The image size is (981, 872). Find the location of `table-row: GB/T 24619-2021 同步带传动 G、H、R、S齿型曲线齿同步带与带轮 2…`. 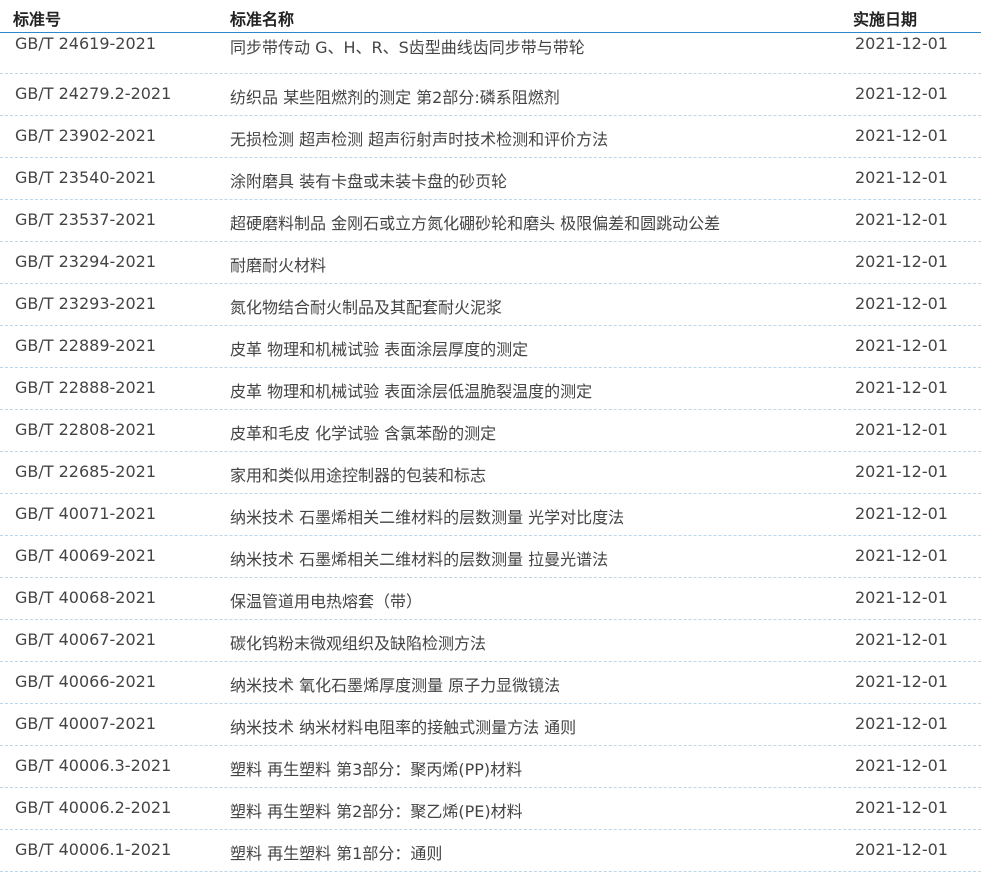

table-row: GB/T 24619-2021 同步带传动 G、H、R、S齿型曲线齿同步带与带轮 2… is located at coordinates (490, 53).